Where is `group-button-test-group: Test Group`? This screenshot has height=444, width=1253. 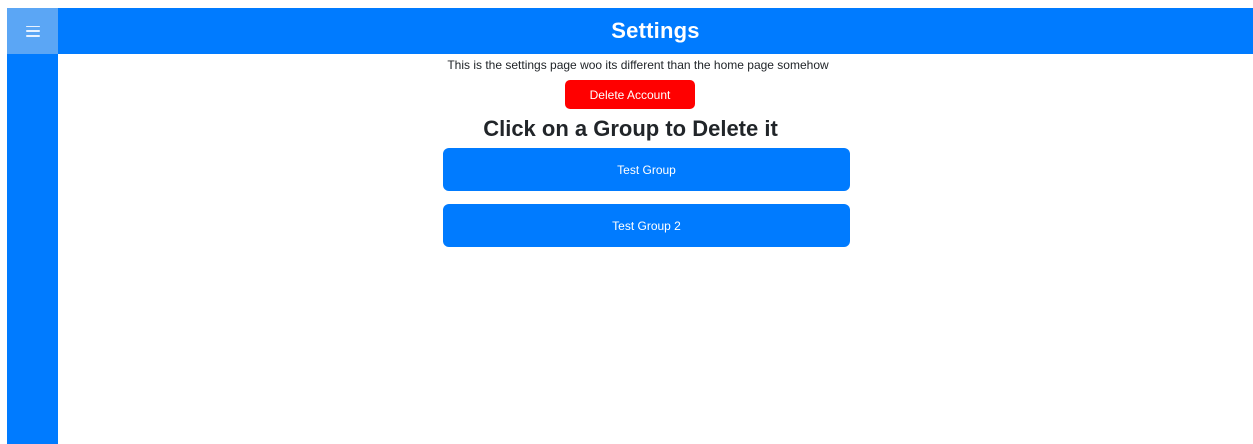
group-button-test-group: Test Group is located at coordinates (646, 169).